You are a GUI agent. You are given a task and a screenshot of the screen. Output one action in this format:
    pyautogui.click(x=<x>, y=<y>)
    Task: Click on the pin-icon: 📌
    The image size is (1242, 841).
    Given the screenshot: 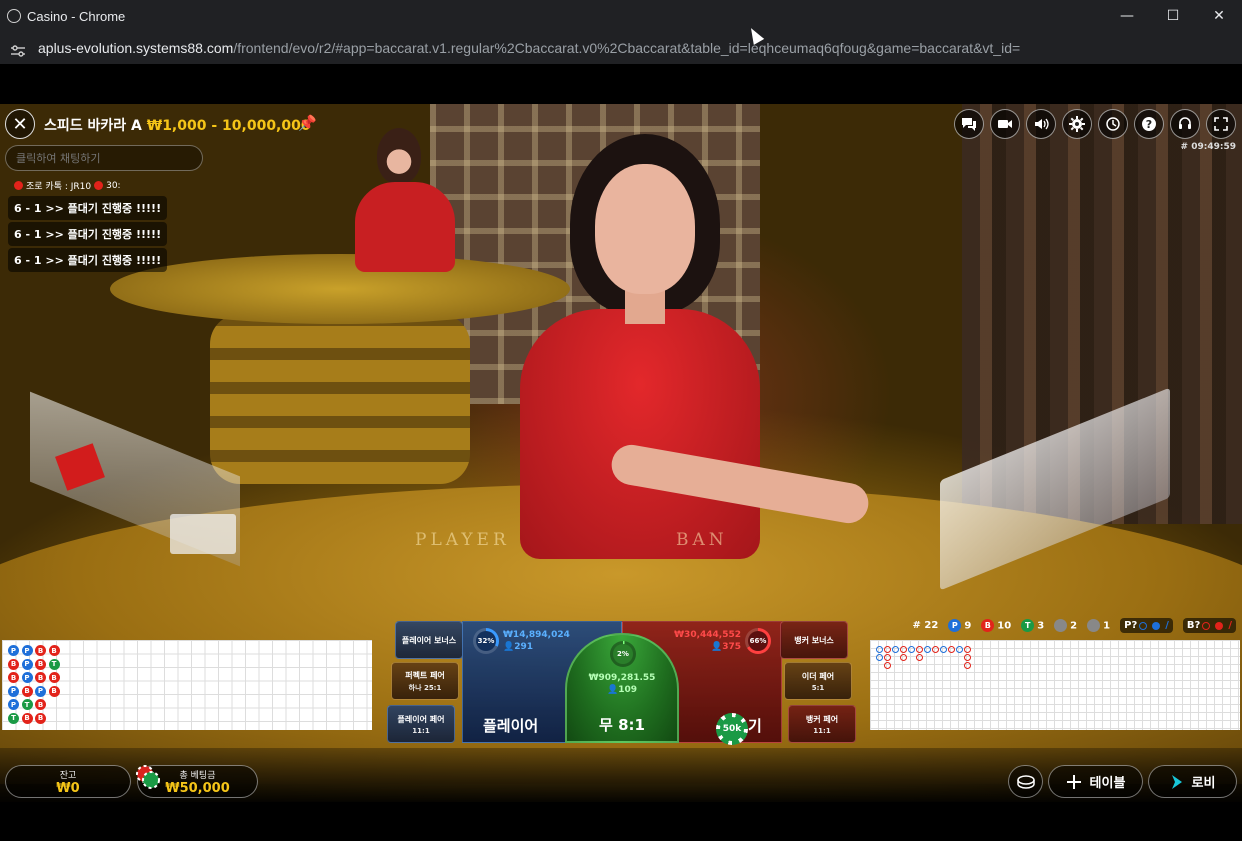 What is the action you would take?
    pyautogui.click(x=307, y=123)
    